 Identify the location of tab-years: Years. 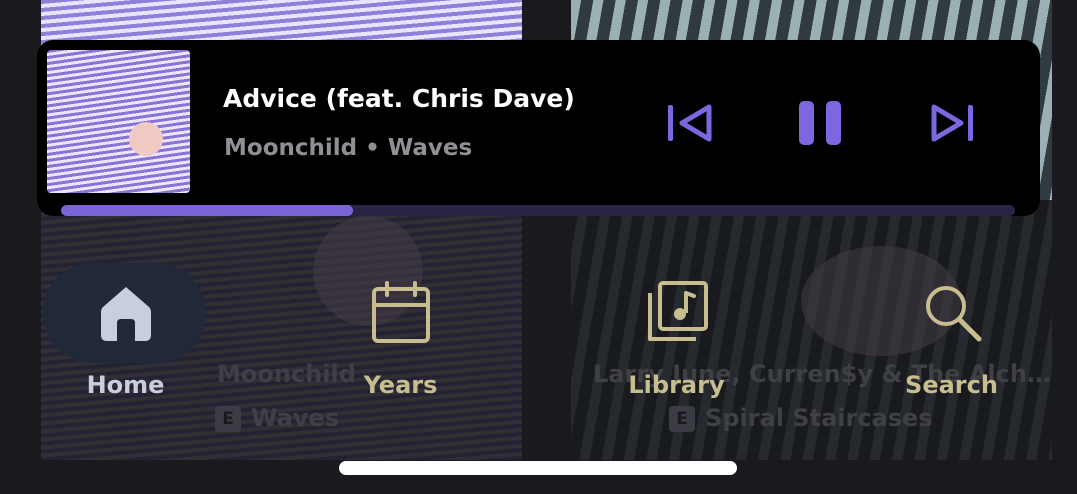
(400, 338).